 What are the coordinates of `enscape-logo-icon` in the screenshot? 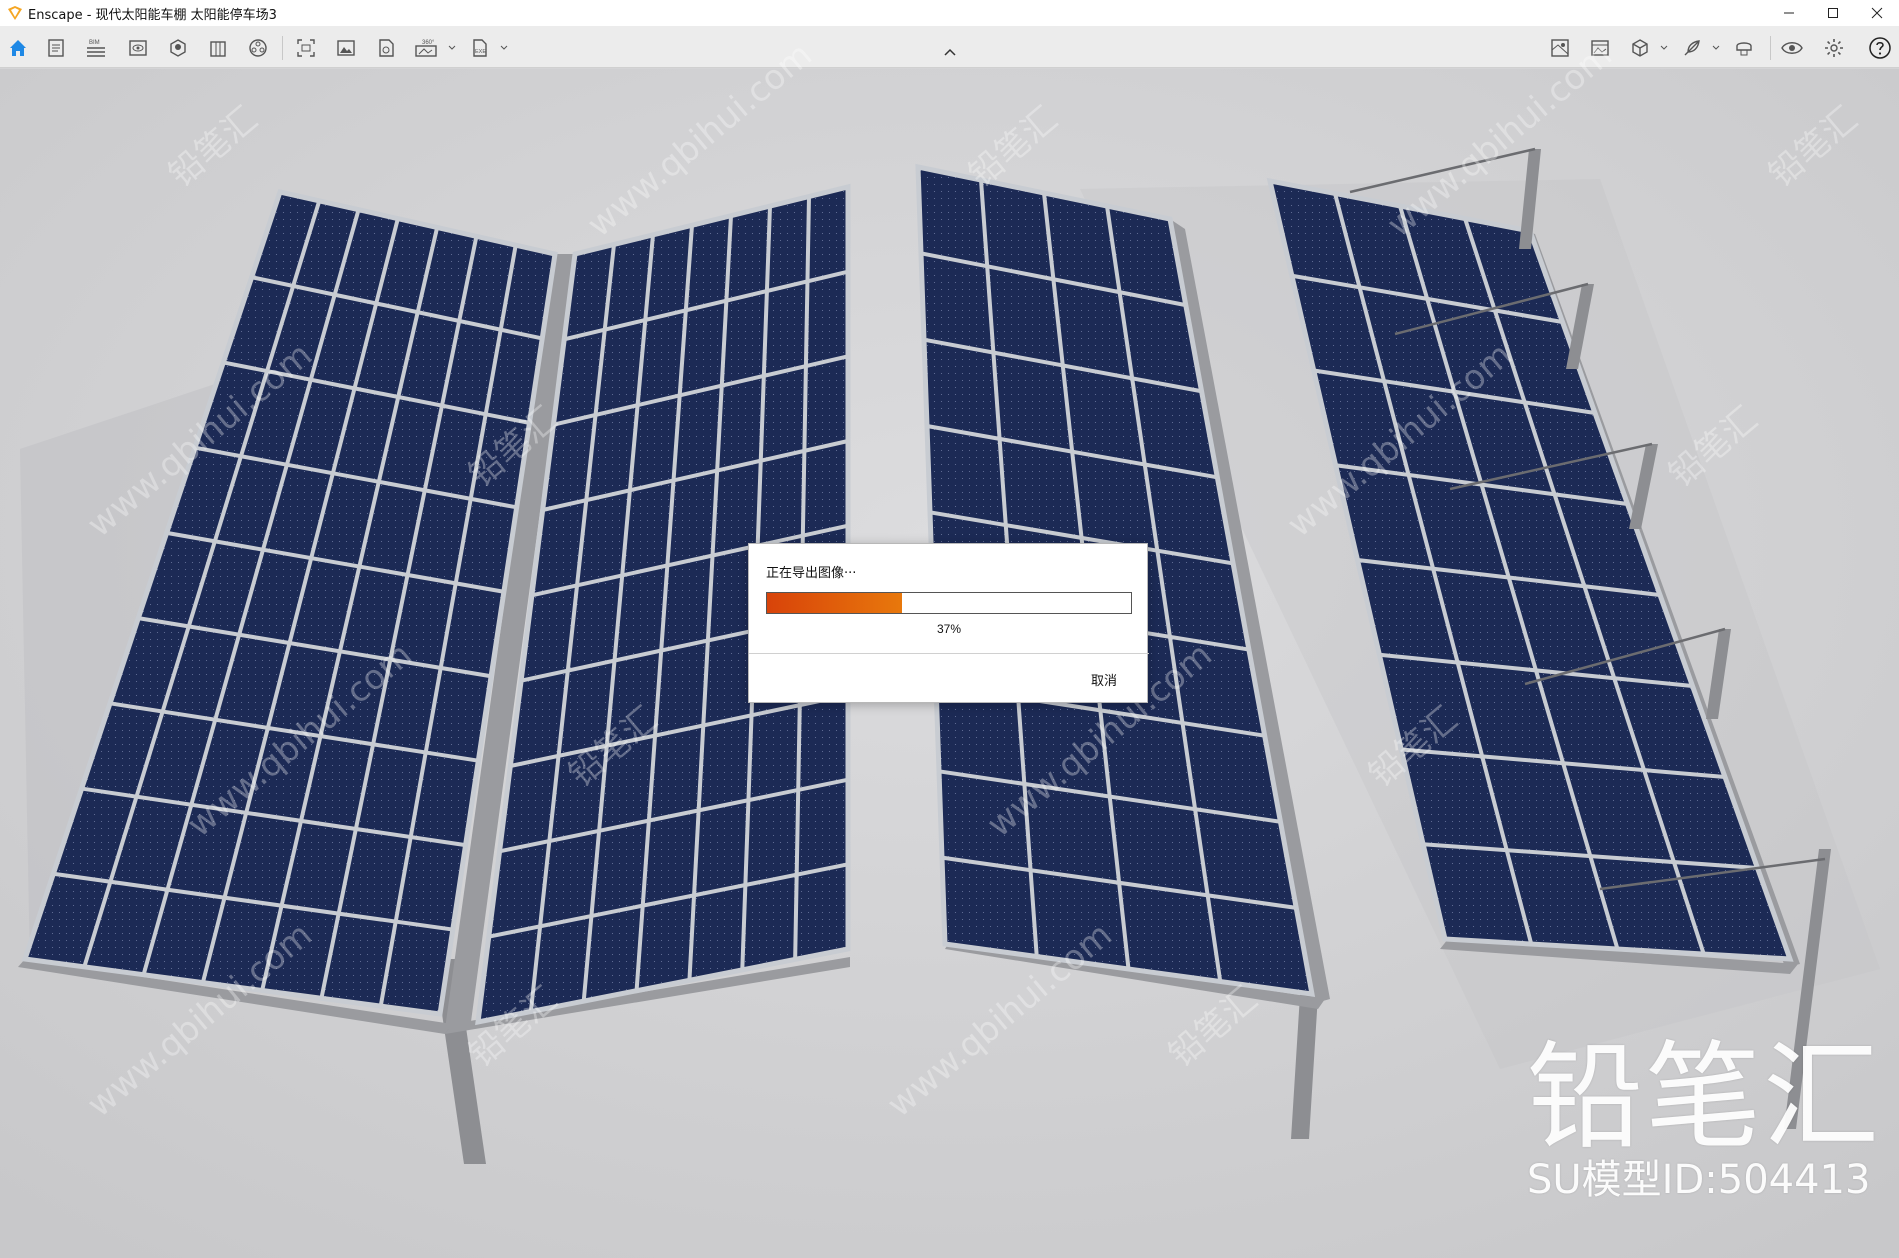 It's located at (15, 13).